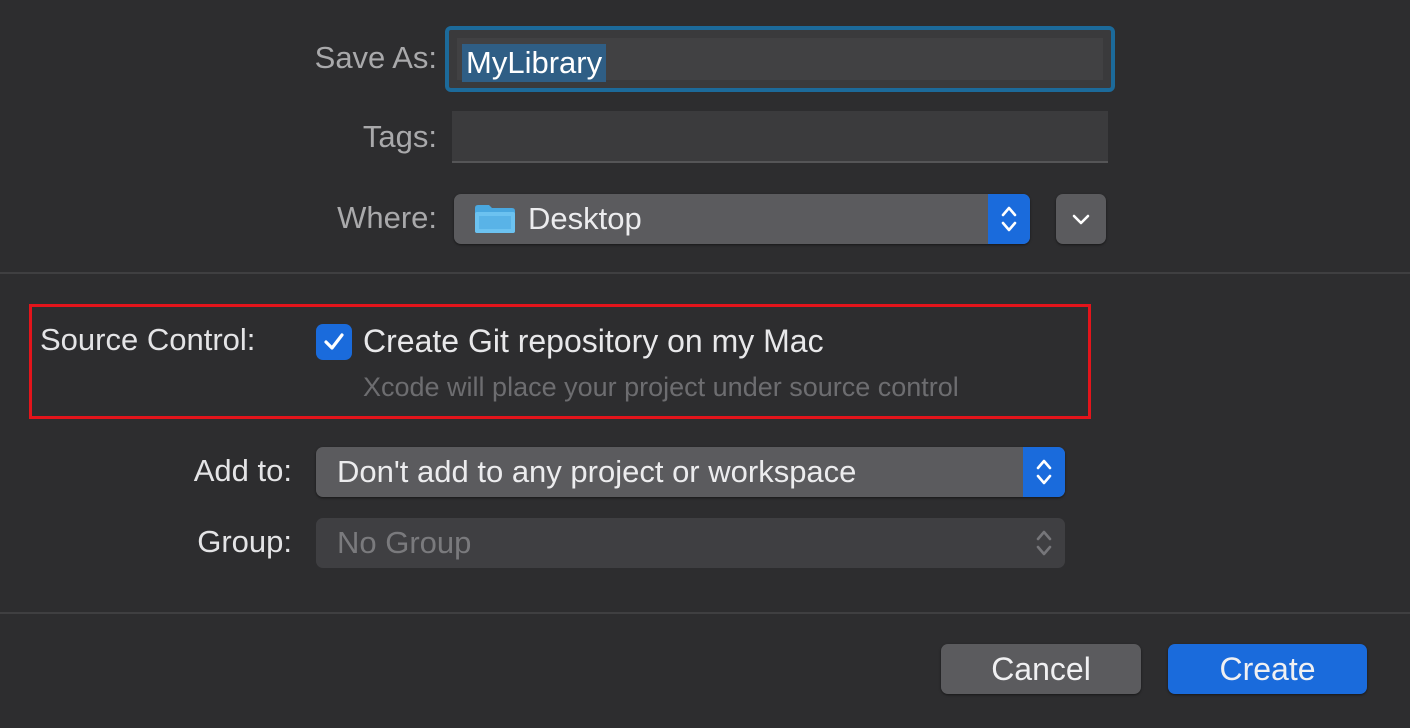 This screenshot has width=1410, height=728. Describe the element at coordinates (495, 219) in the screenshot. I see `folder-icon` at that location.